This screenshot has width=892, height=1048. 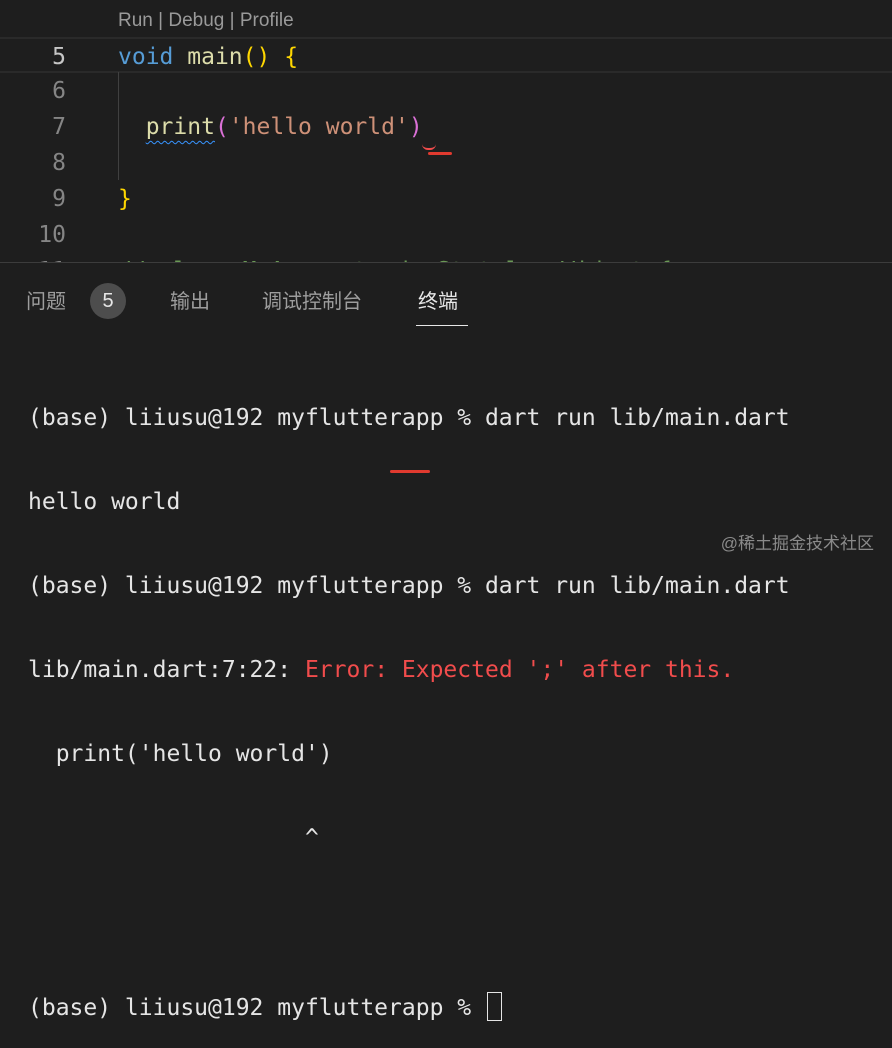 What do you see at coordinates (215, 57) in the screenshot?
I see `function-main: main` at bounding box center [215, 57].